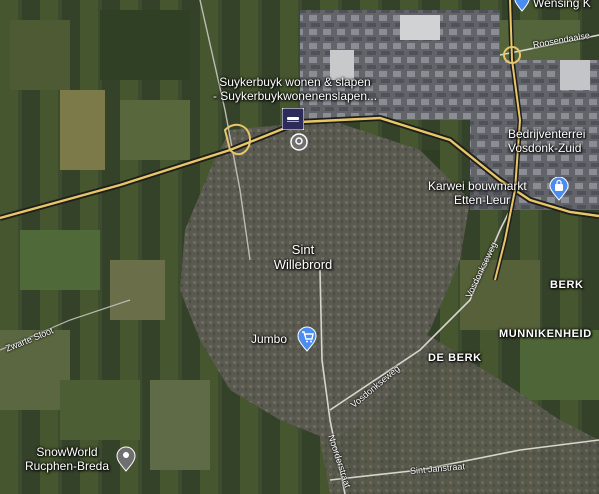 This screenshot has width=599, height=494. What do you see at coordinates (67, 466) in the screenshot?
I see `place-label-snowworld-line2: Rucphen-Breda` at bounding box center [67, 466].